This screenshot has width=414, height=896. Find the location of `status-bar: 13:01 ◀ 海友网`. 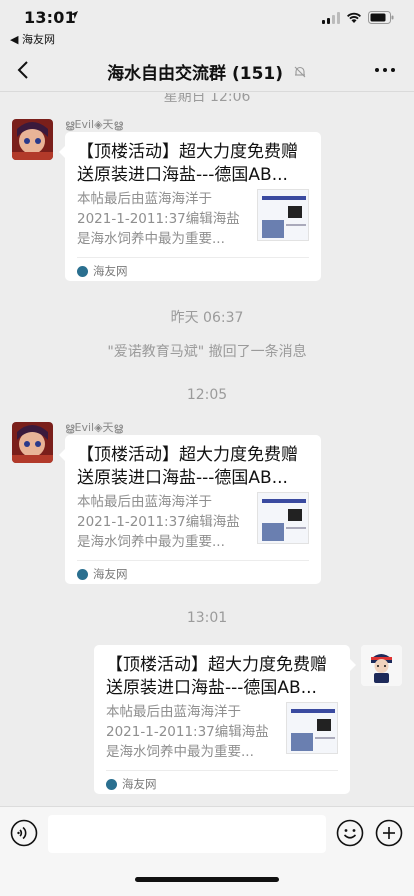

status-bar: 13:01 ◀ 海友网 is located at coordinates (207, 24).